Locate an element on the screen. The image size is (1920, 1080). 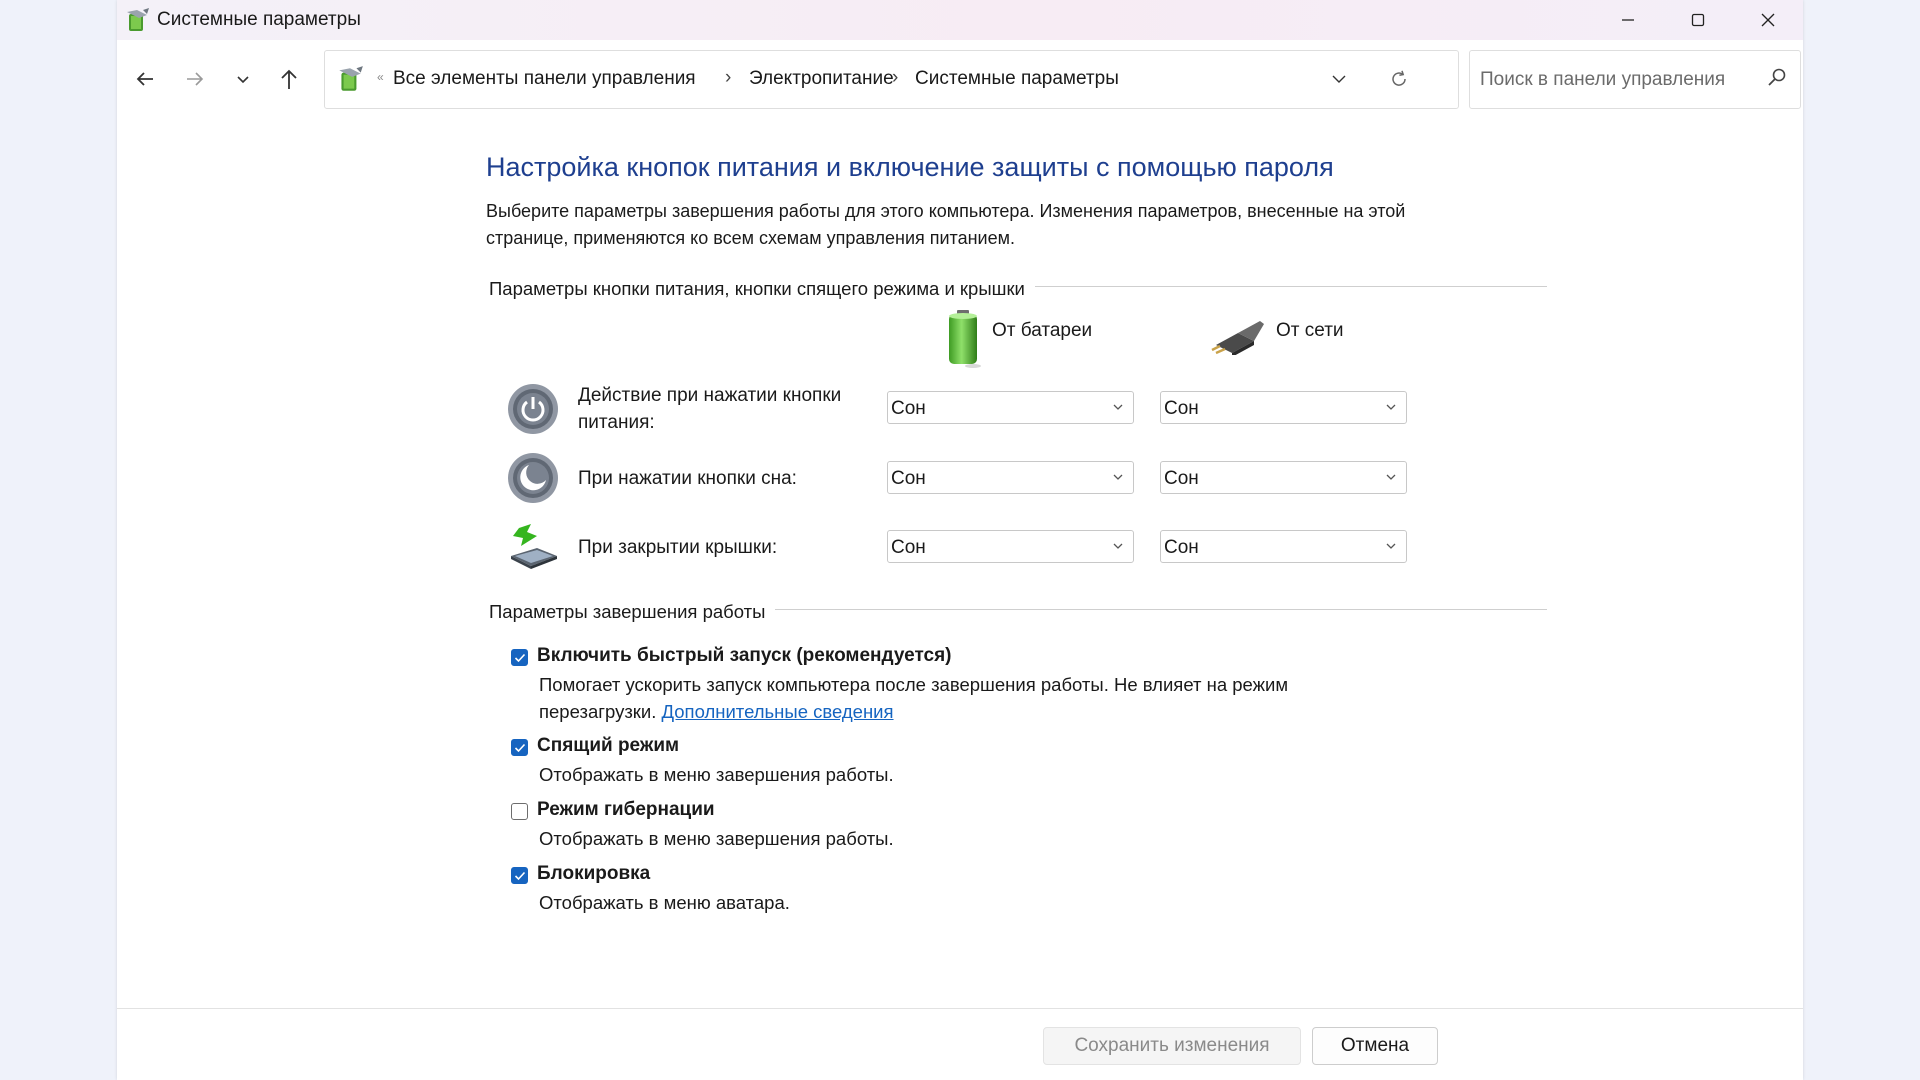
plugged-column-label: От сети is located at coordinates (1310, 330).